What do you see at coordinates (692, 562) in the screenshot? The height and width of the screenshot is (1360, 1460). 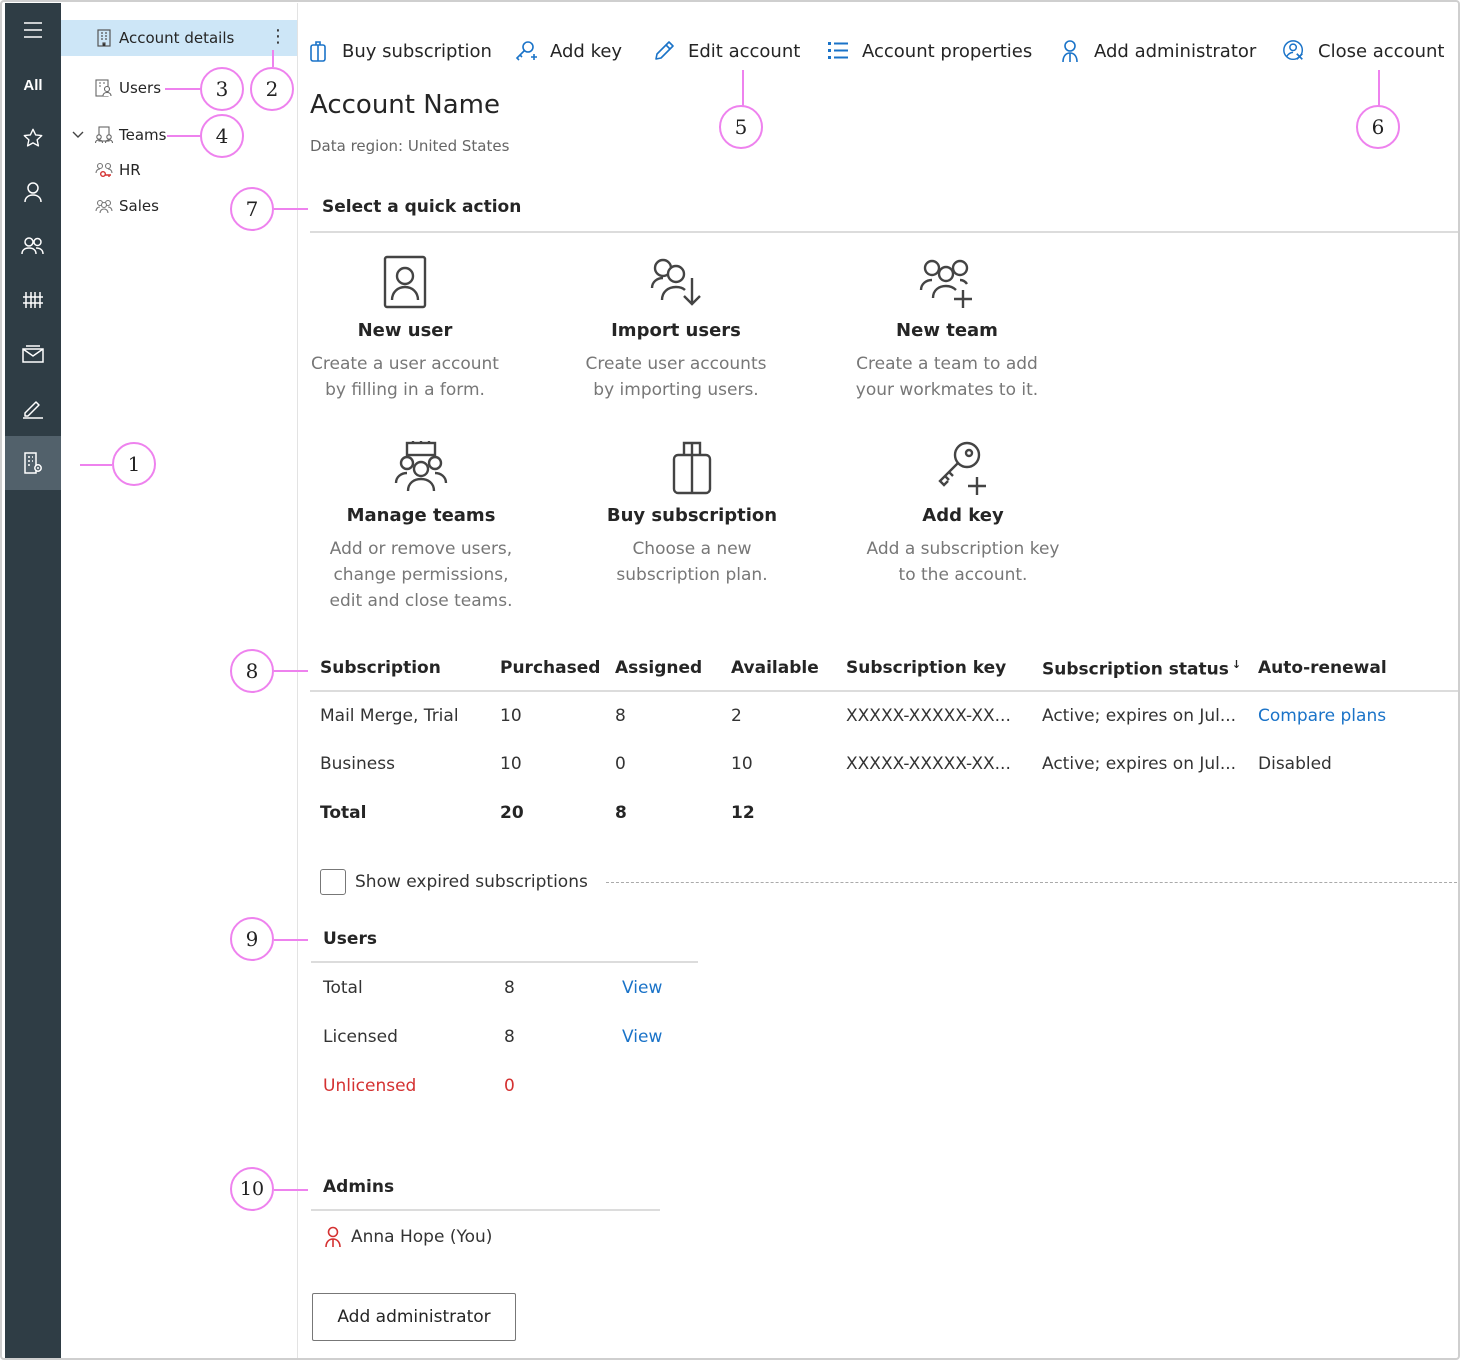 I see `quick-action-desc: Choose a new subscription plan.` at bounding box center [692, 562].